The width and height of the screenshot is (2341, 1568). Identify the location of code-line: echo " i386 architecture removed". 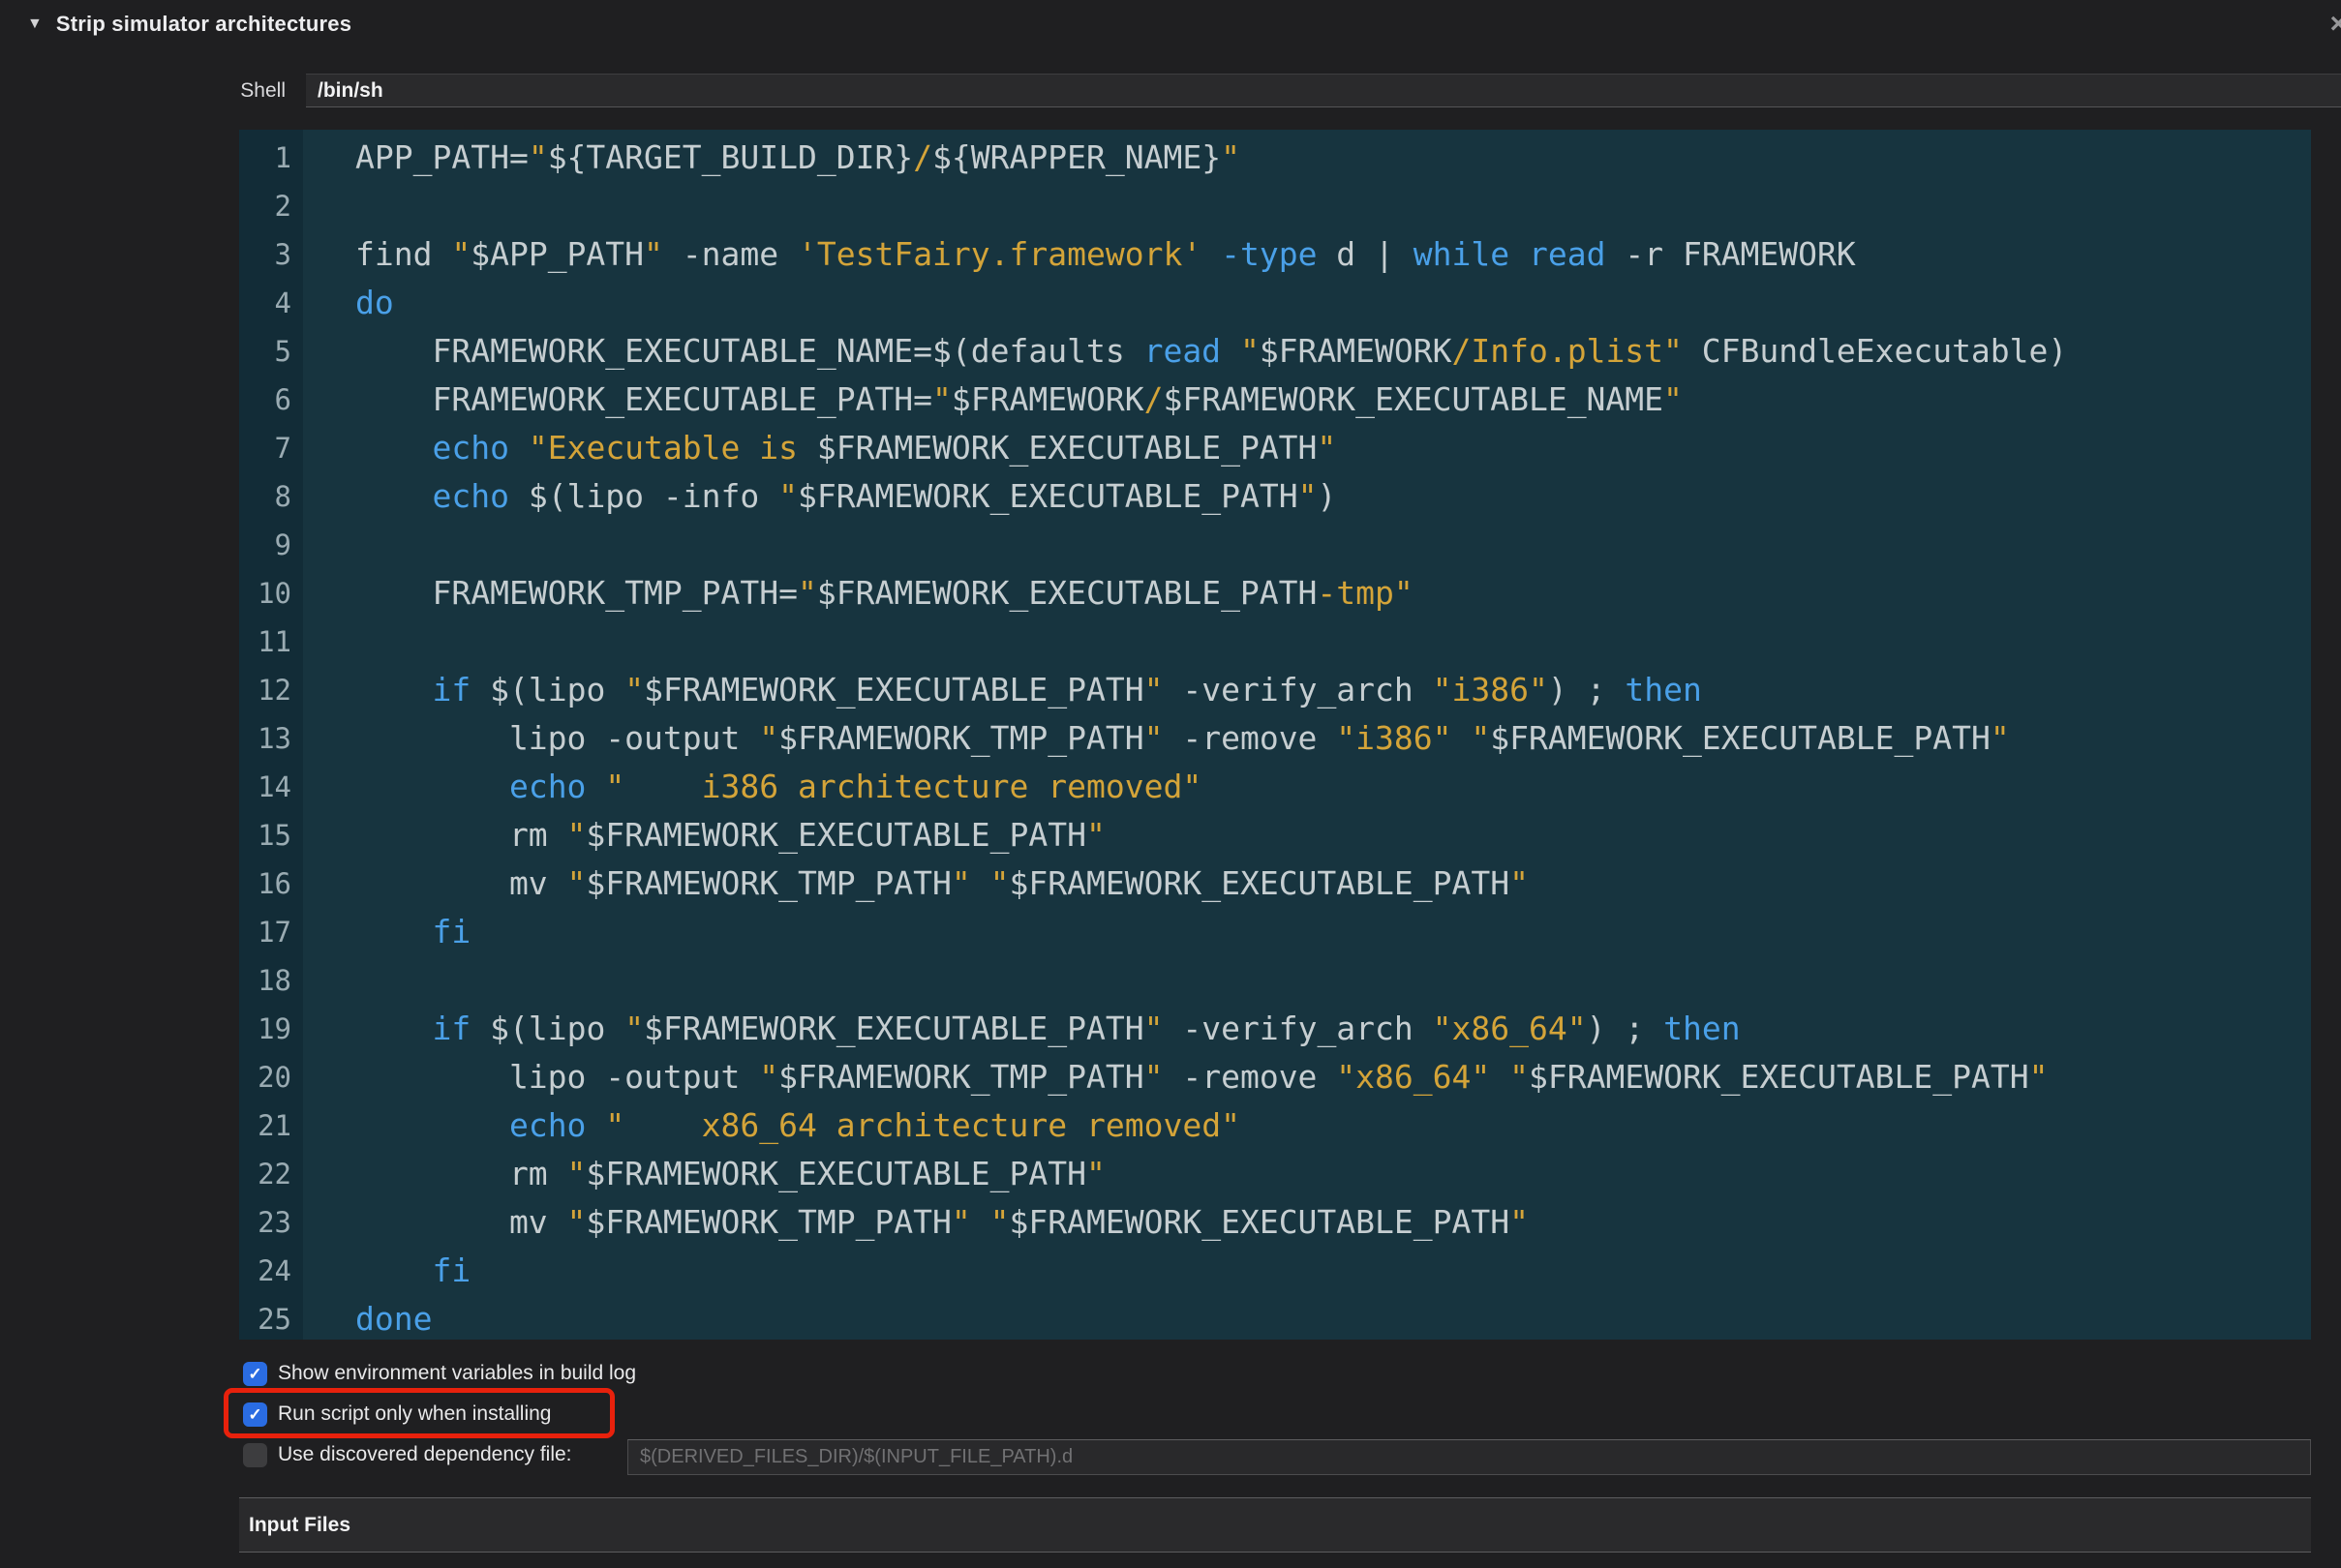
(1307, 787).